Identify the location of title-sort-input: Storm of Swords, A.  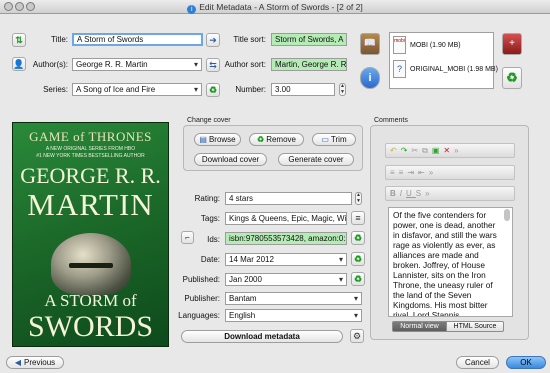
(309, 39).